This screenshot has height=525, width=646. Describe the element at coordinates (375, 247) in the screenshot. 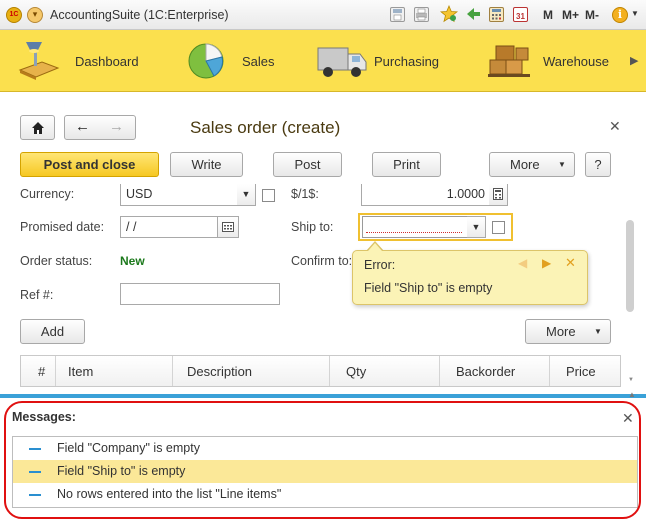

I see `tooltip-arrow-inner` at that location.